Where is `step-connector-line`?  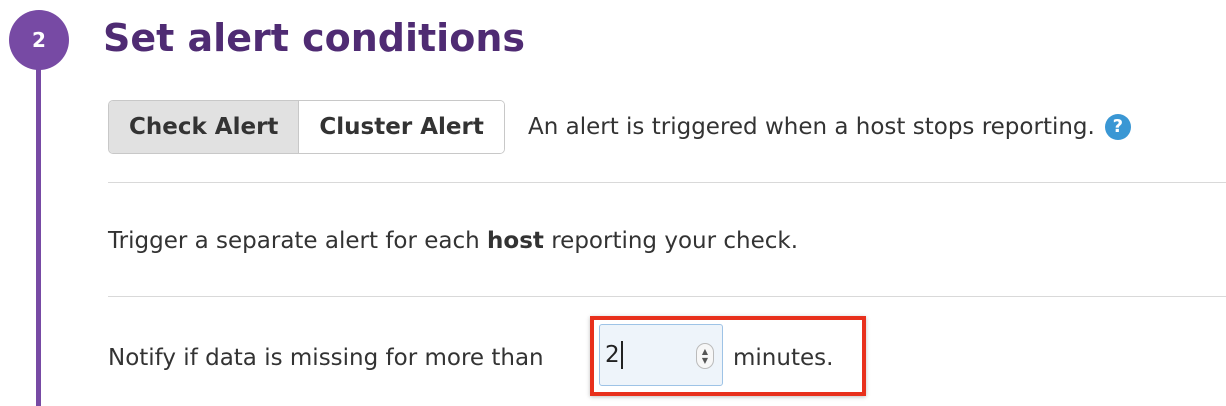 step-connector-line is located at coordinates (38, 223).